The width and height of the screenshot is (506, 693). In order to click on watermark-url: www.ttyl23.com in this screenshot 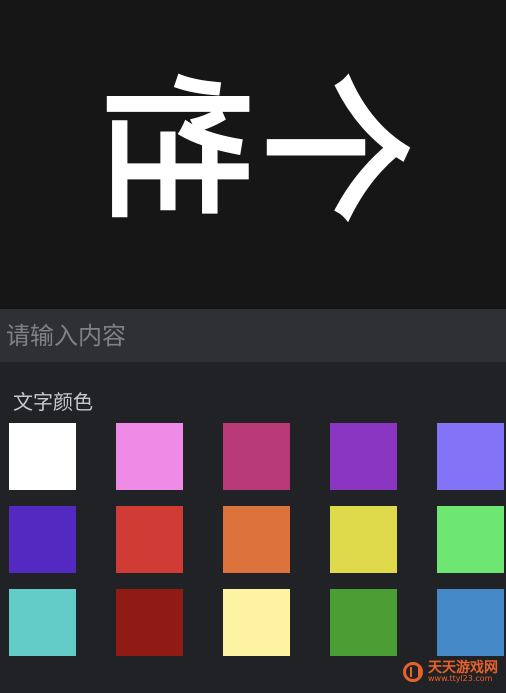, I will do `click(460, 678)`.